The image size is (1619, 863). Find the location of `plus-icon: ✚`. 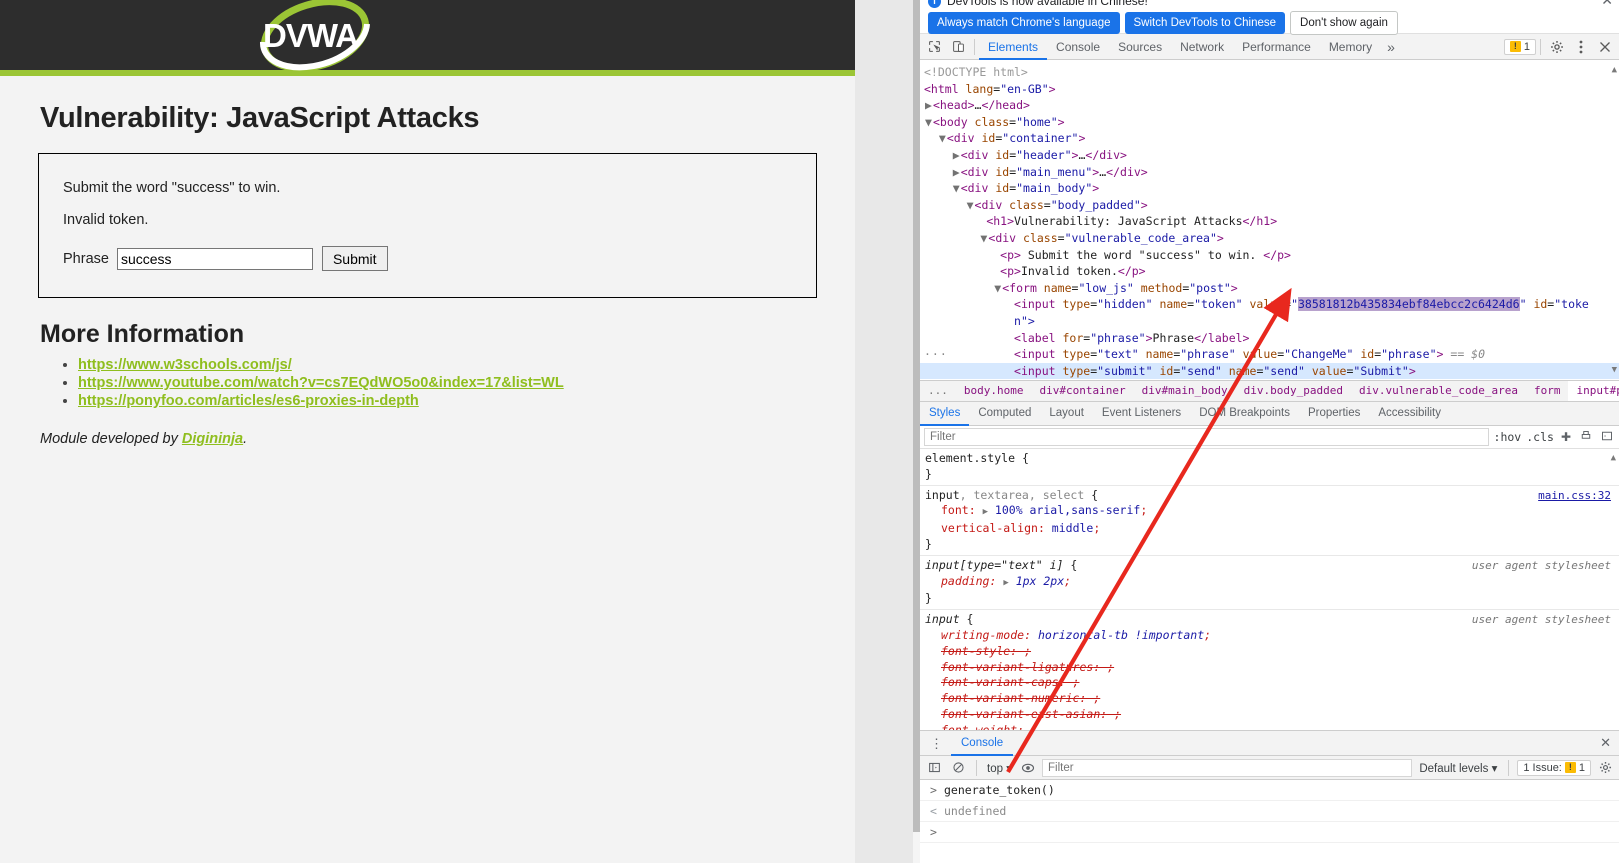

plus-icon: ✚ is located at coordinates (1566, 437).